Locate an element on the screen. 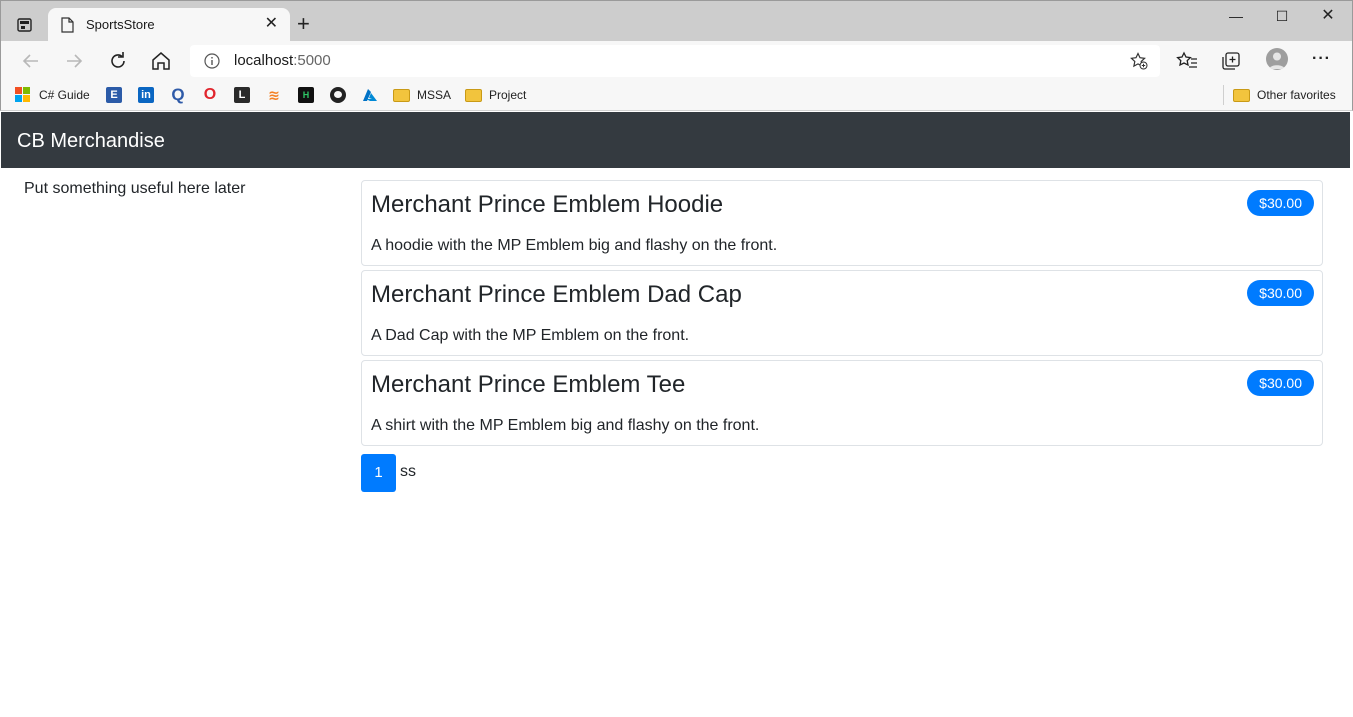 This screenshot has width=1353, height=717. bookmark-github is located at coordinates (338, 95).